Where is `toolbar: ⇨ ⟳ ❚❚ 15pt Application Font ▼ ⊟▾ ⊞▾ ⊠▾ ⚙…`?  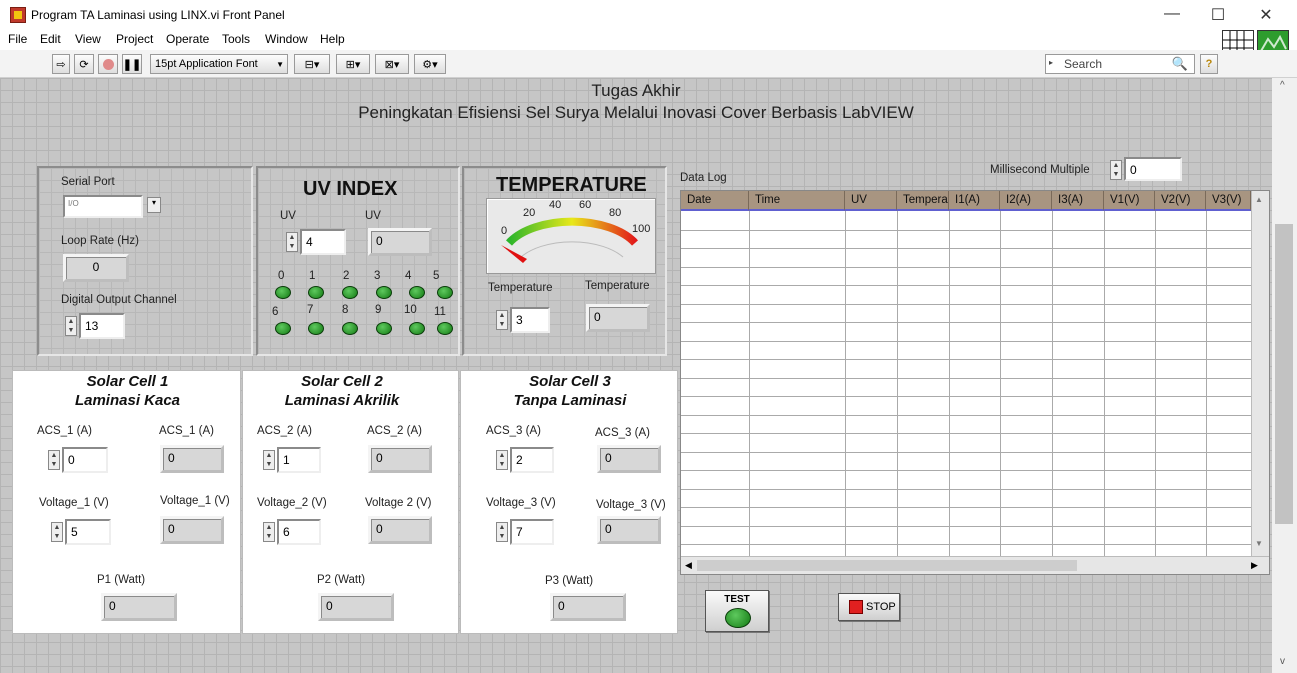
toolbar: ⇨ ⟳ ❚❚ 15pt Application Font ▼ ⊟▾ ⊞▾ ⊠▾ ⚙… is located at coordinates (648, 64).